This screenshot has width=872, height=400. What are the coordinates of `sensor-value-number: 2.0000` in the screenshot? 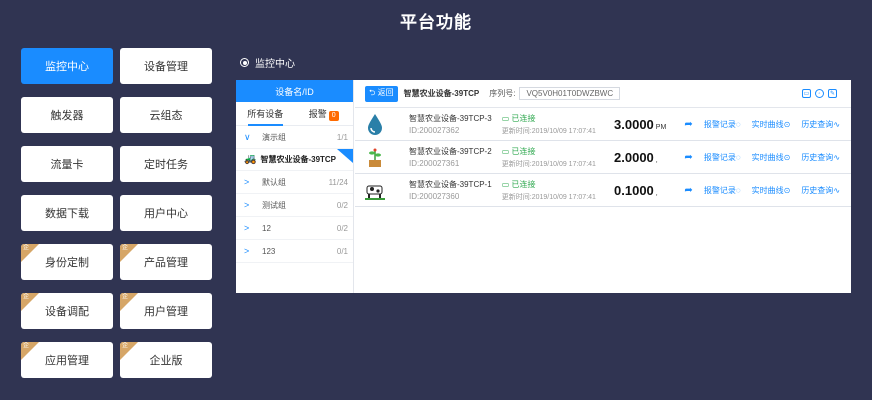 It's located at (634, 157).